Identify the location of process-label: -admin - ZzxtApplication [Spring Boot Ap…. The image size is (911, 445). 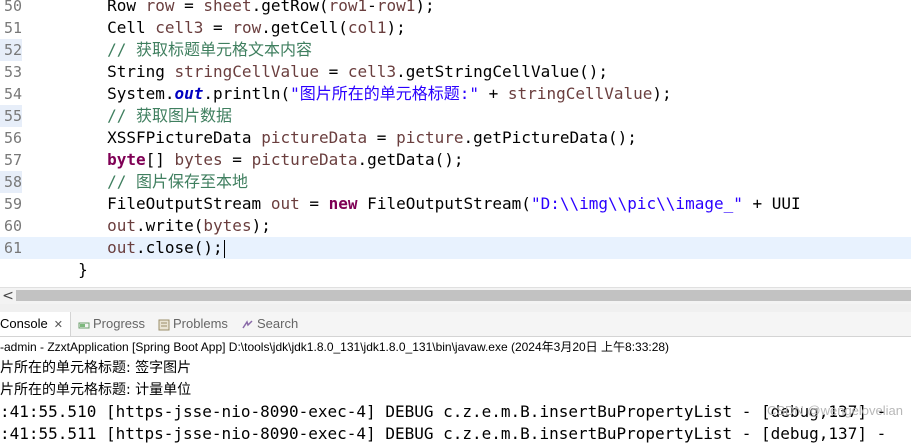
(455, 347).